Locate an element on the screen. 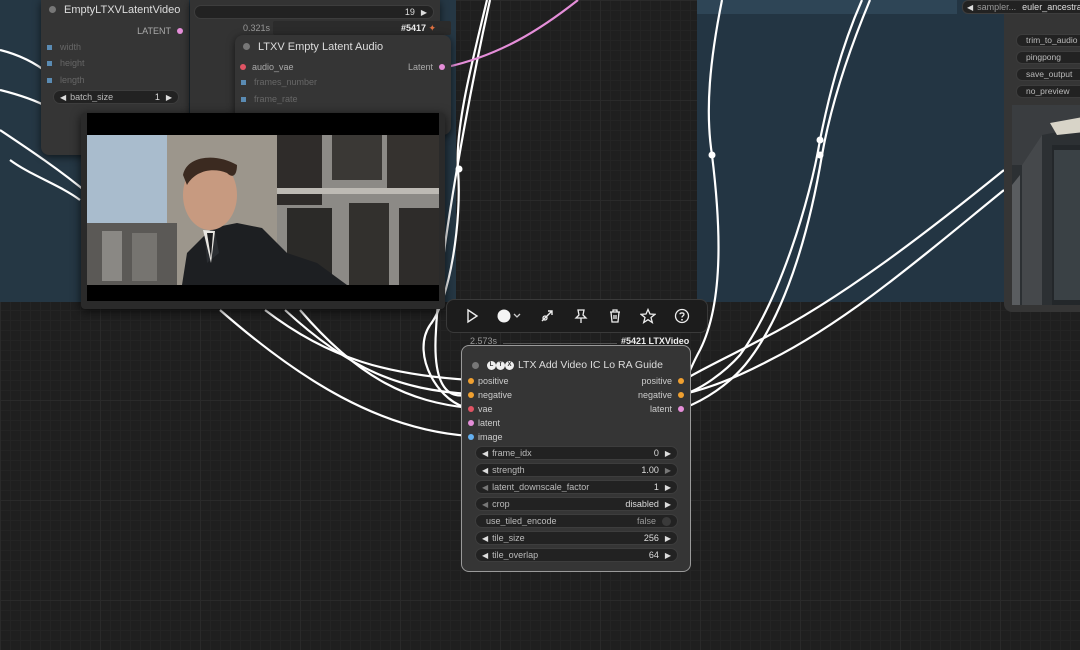 Image resolution: width=1080 pixels, height=650 pixels. widget-label: strength is located at coordinates (508, 470).